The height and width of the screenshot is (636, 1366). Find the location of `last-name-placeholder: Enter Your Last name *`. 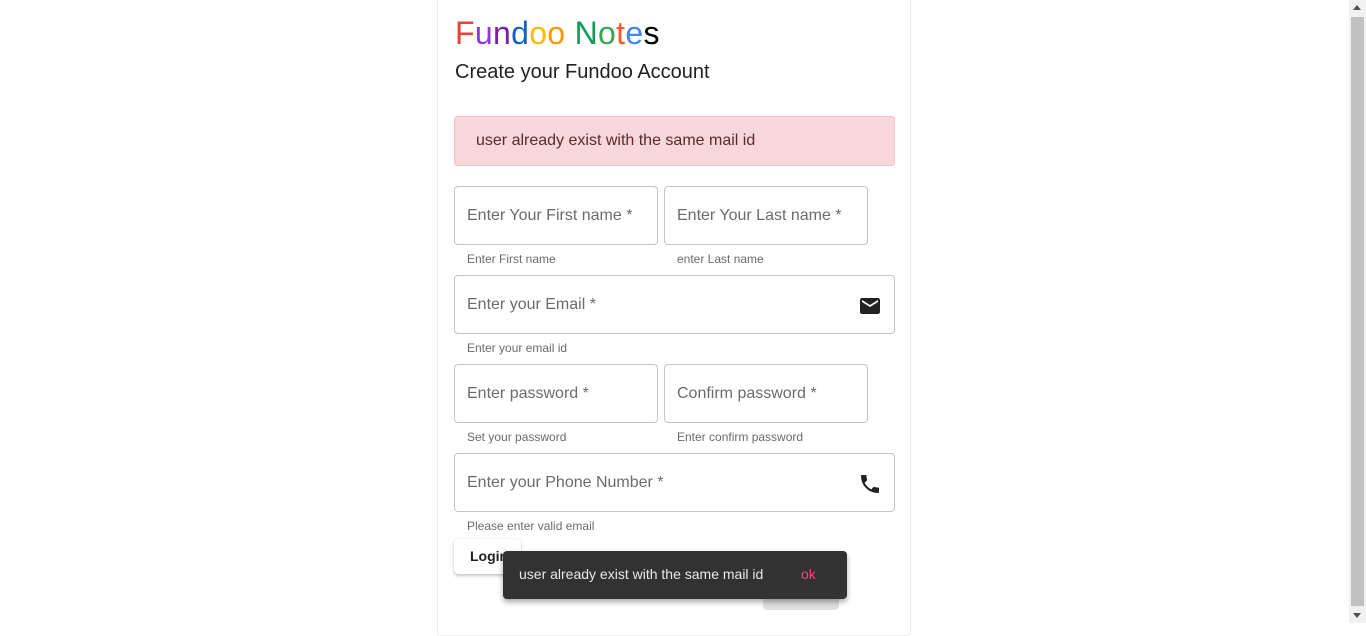

last-name-placeholder: Enter Your Last name * is located at coordinates (759, 215).